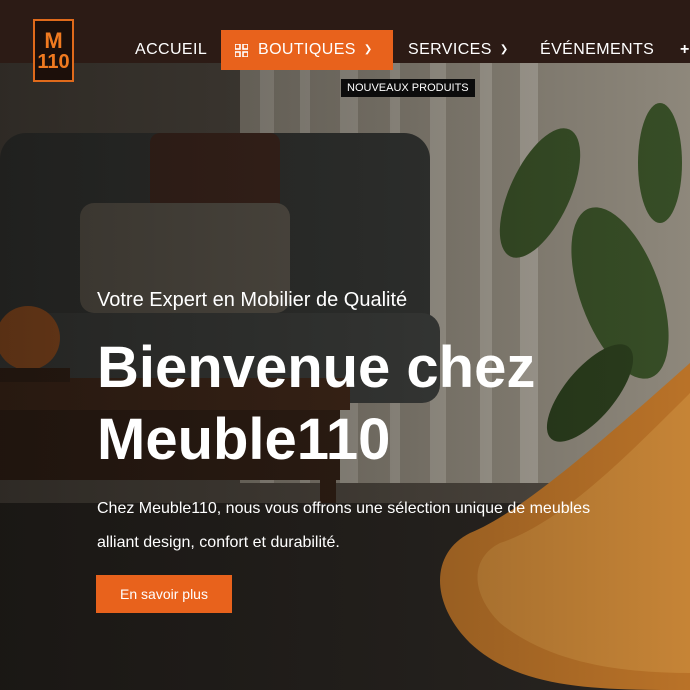 The image size is (690, 690). I want to click on plus-icon: +, so click(685, 49).